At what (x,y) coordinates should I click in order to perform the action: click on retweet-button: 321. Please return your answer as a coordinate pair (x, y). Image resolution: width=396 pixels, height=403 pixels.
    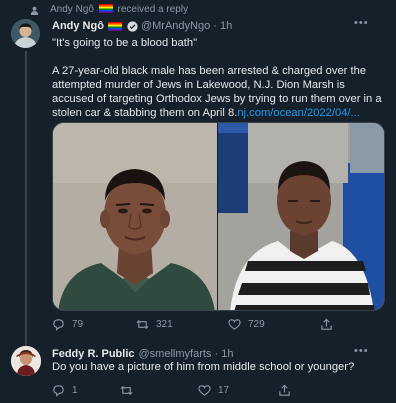
    Looking at the image, I should click on (154, 324).